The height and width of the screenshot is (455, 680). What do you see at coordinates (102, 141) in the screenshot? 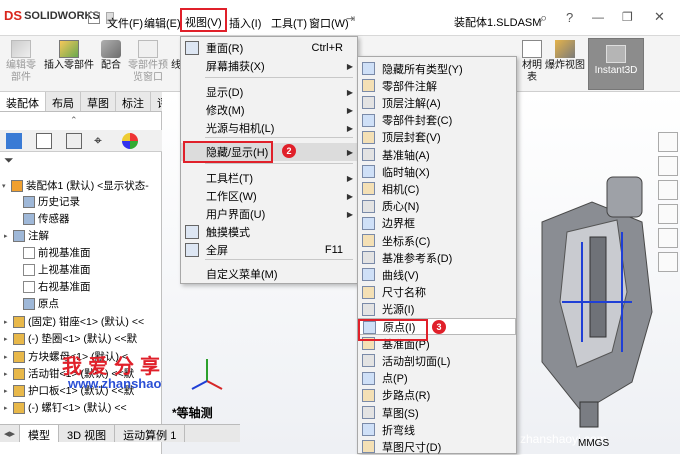
I see `dimxpert-icon: ⌖` at bounding box center [102, 141].